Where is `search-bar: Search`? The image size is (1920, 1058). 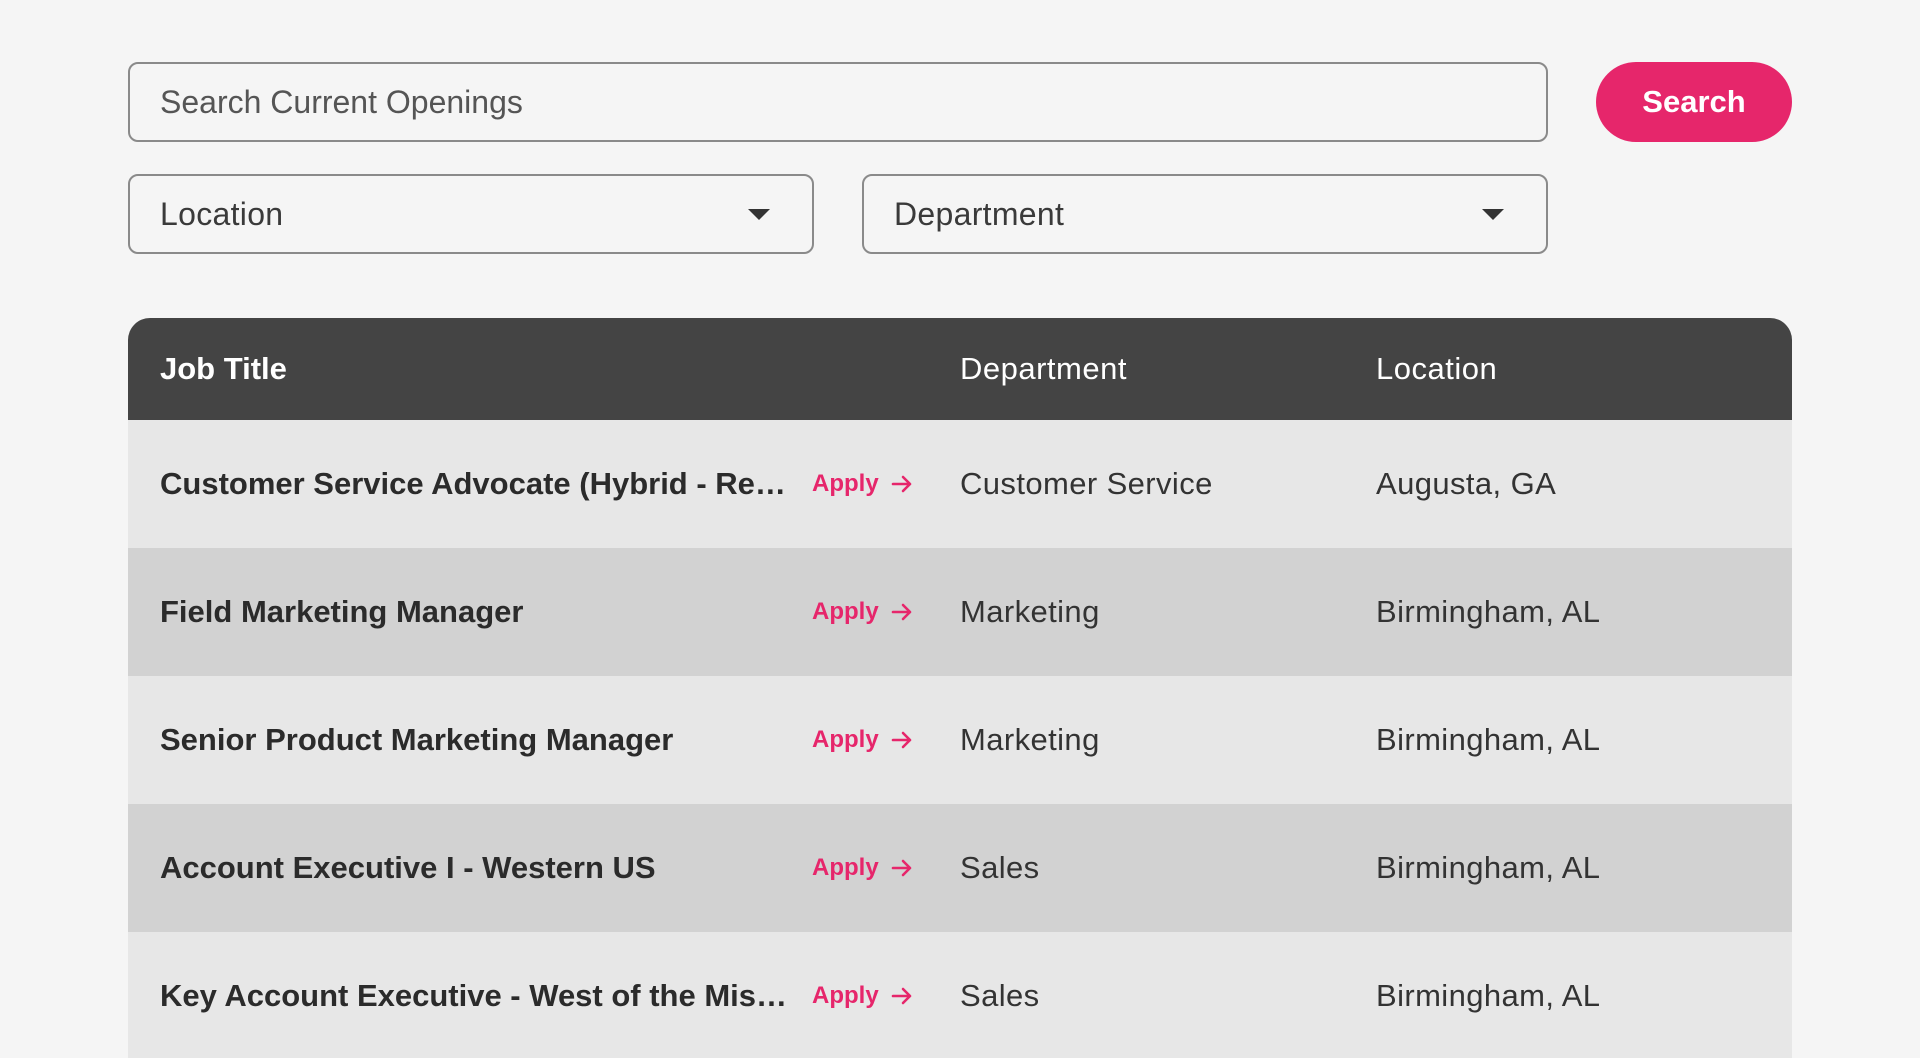 search-bar: Search is located at coordinates (960, 102).